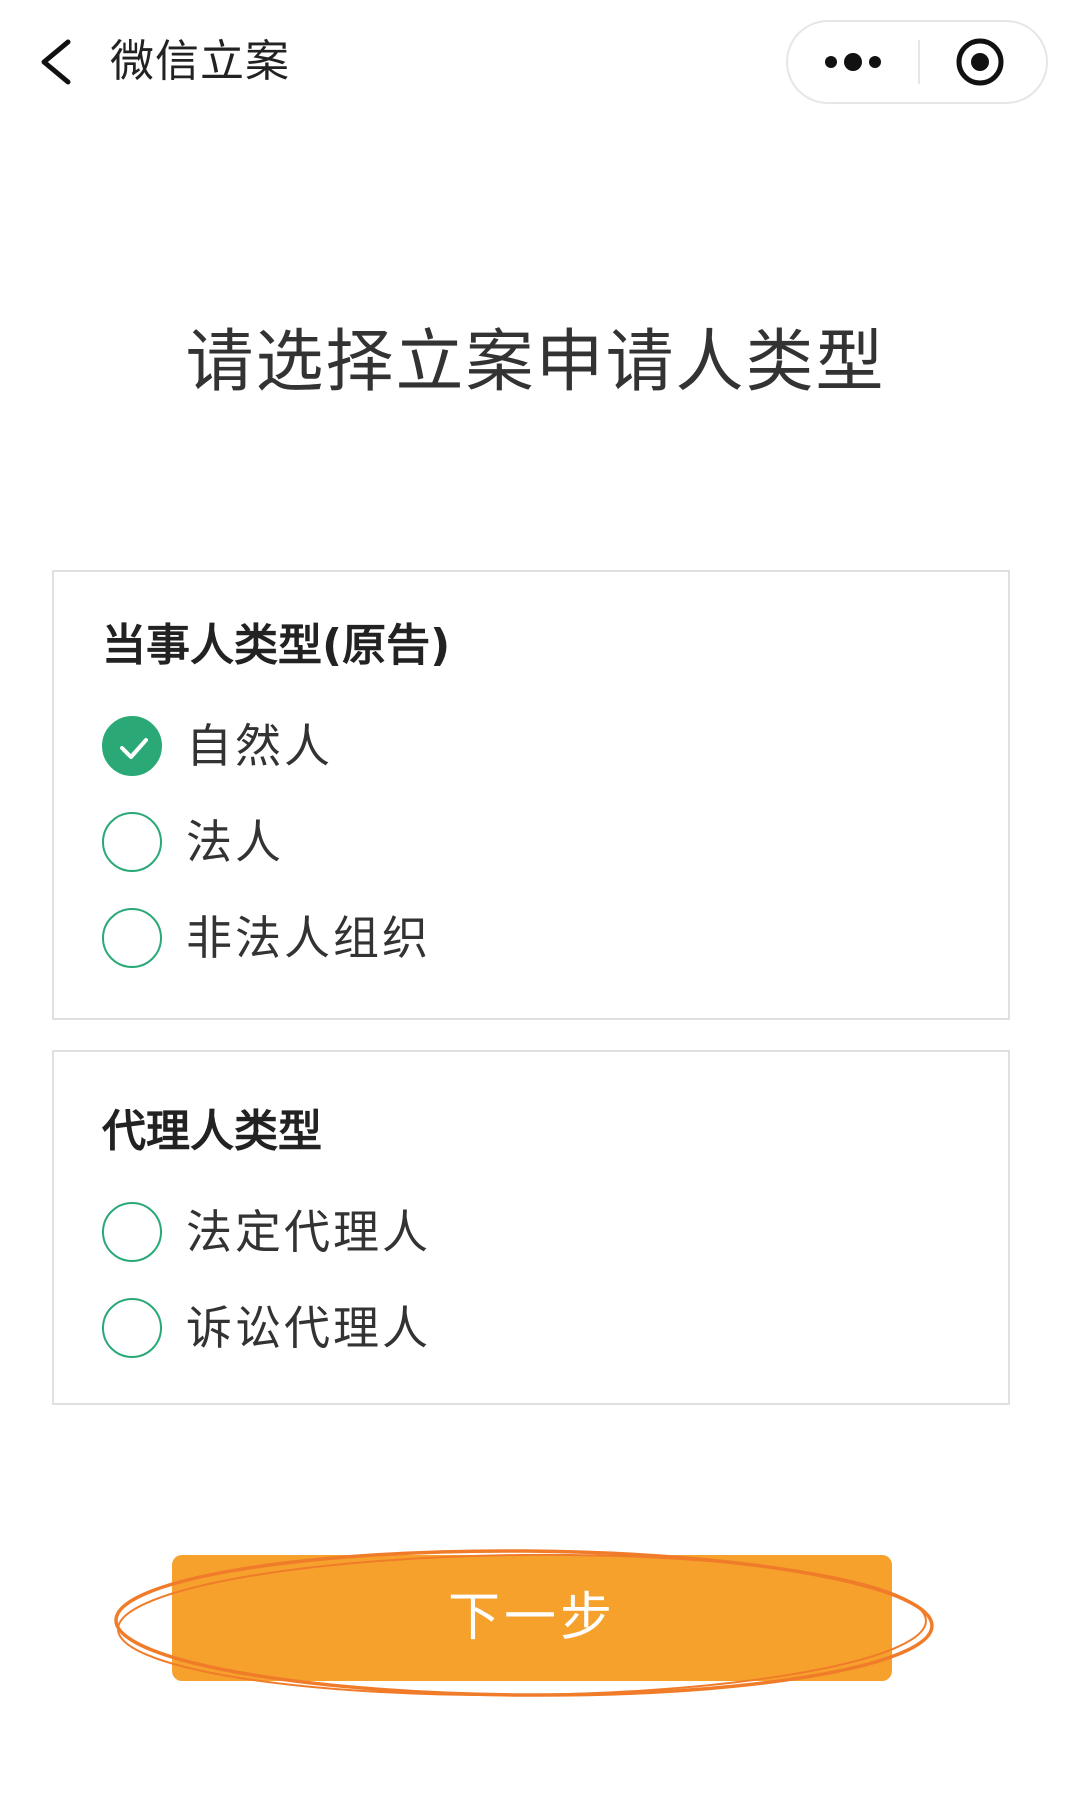 This screenshot has width=1071, height=1793. I want to click on option-litigation-agent: 诉讼代理人, so click(452, 1328).